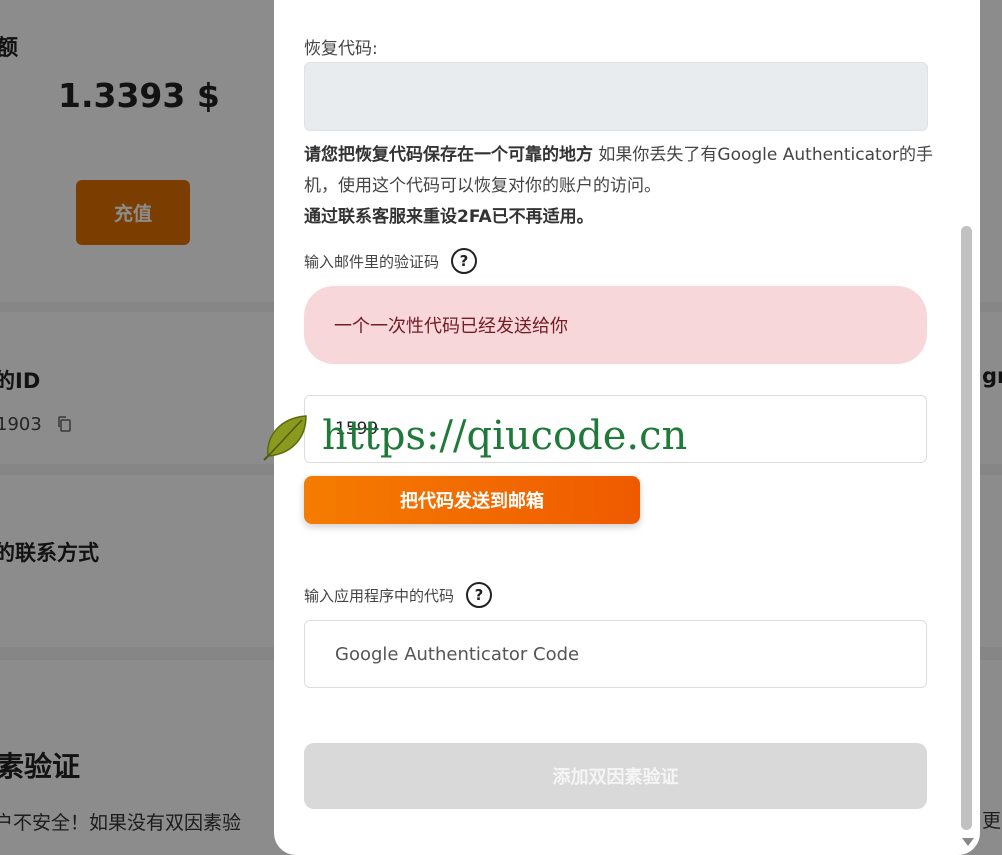 This screenshot has height=855, width=1002. Describe the element at coordinates (448, 155) in the screenshot. I see `recovery-note-bold: 请您把恢复代码保存在一个可靠的地方` at that location.